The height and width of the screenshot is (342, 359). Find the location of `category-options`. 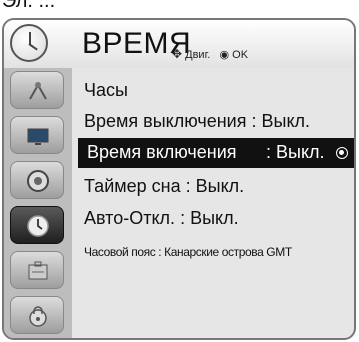

category-options is located at coordinates (37, 270).